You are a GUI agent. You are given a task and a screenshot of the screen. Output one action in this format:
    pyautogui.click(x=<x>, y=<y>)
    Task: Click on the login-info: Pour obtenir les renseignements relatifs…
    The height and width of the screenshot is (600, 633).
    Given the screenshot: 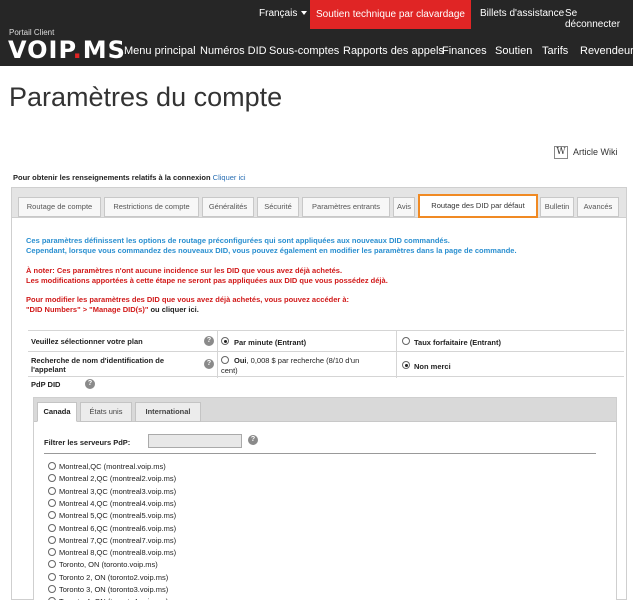 What is the action you would take?
    pyautogui.click(x=129, y=177)
    